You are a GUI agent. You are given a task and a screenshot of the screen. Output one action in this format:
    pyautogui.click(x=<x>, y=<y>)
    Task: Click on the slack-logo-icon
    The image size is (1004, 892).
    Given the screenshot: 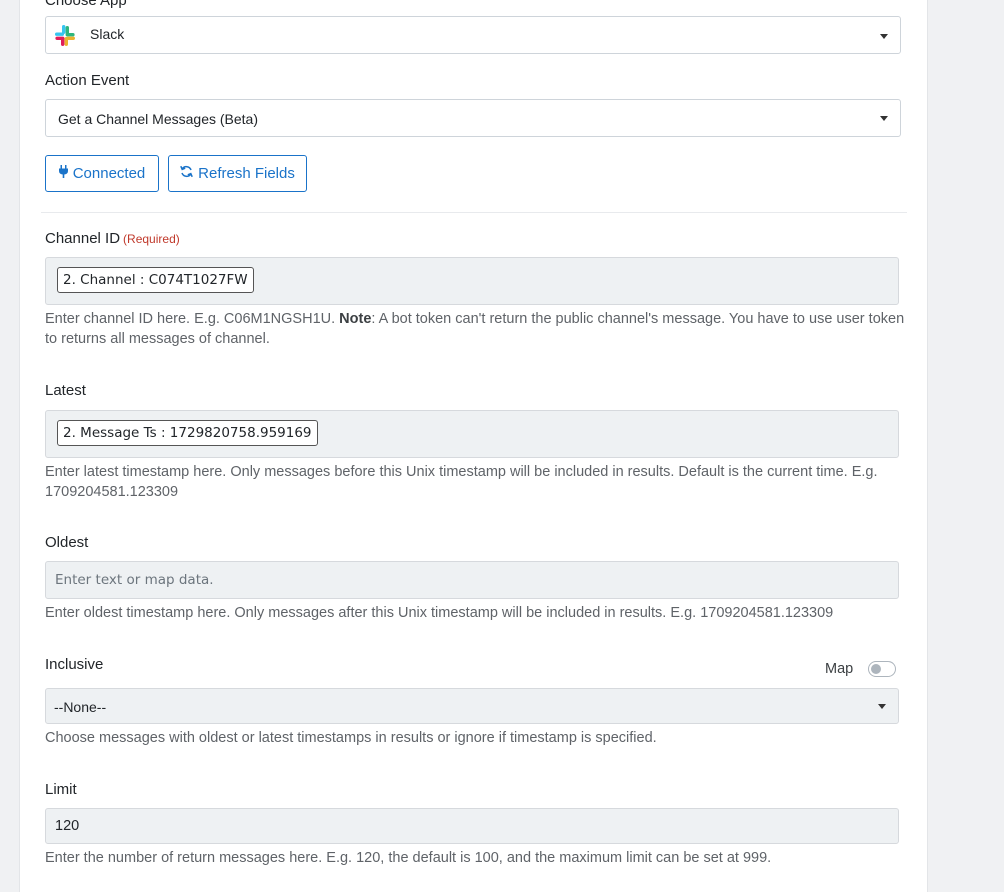 What is the action you would take?
    pyautogui.click(x=65, y=36)
    